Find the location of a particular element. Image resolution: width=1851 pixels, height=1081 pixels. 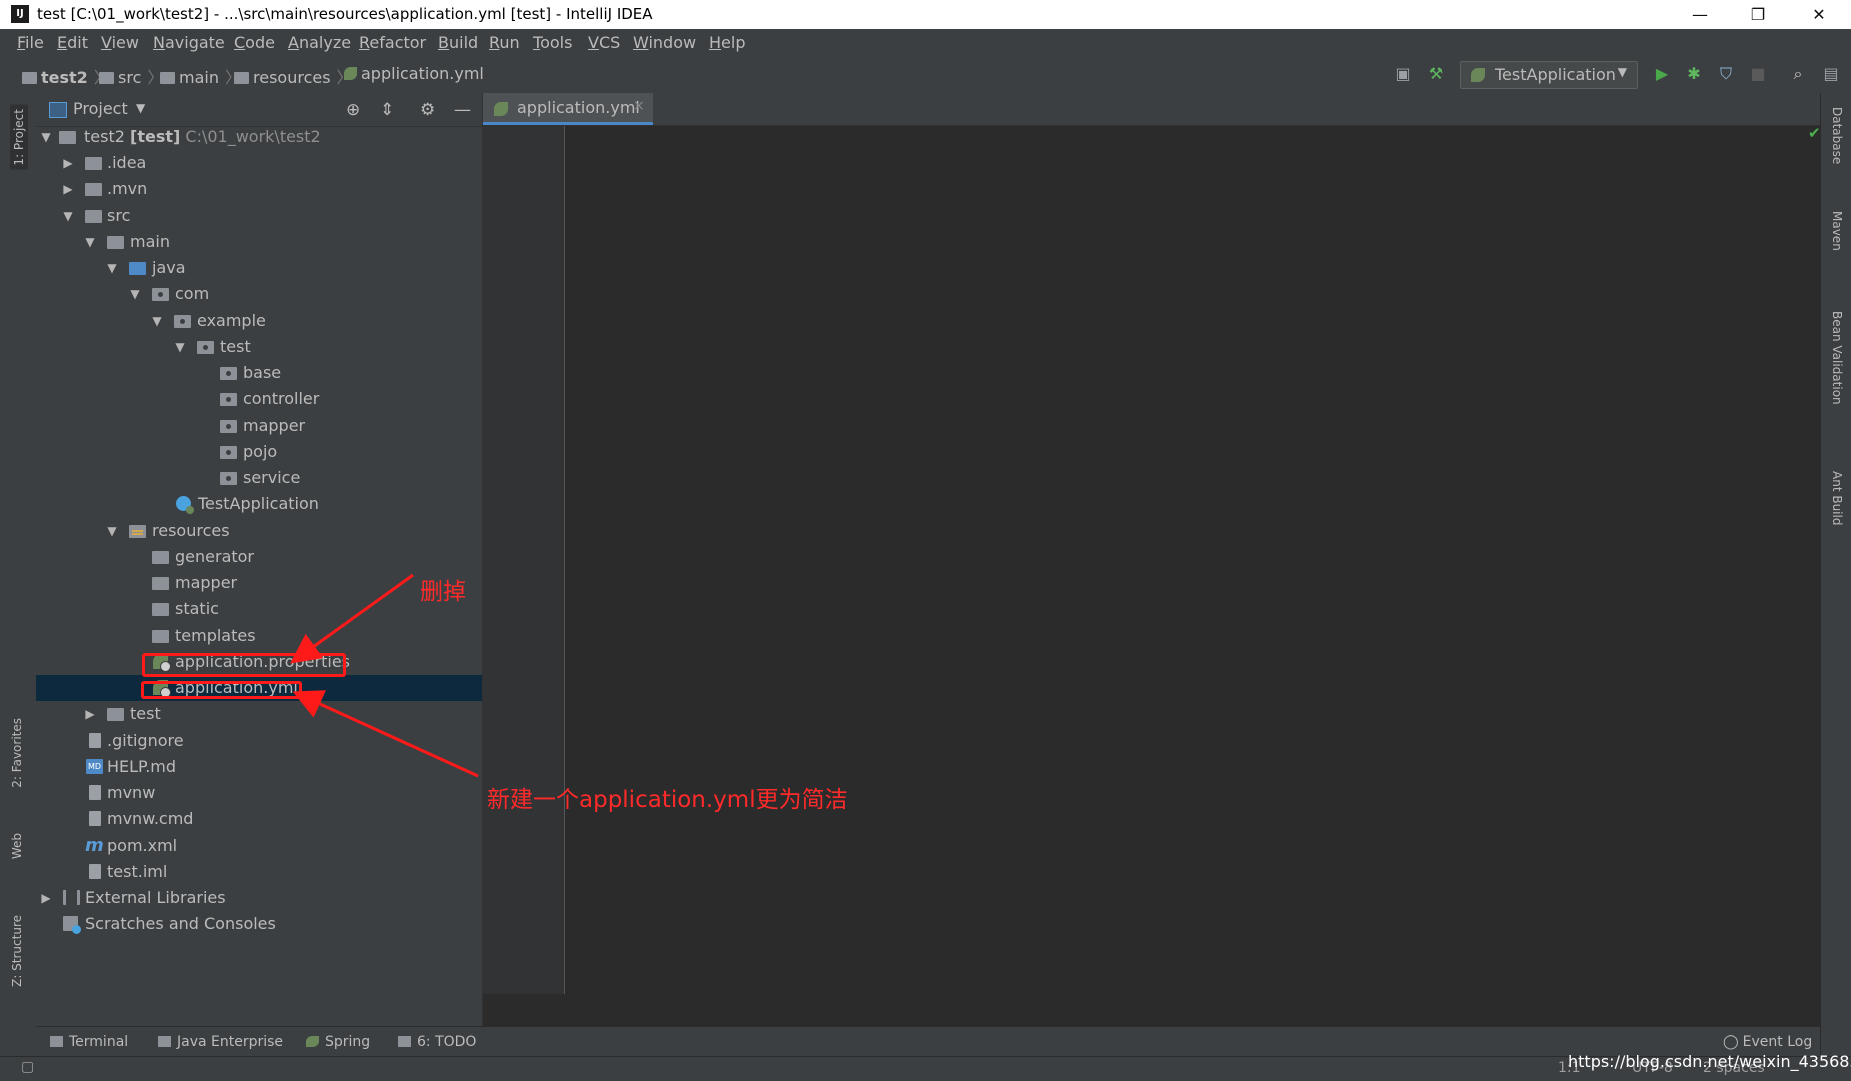

package-icon is located at coordinates (205, 347).